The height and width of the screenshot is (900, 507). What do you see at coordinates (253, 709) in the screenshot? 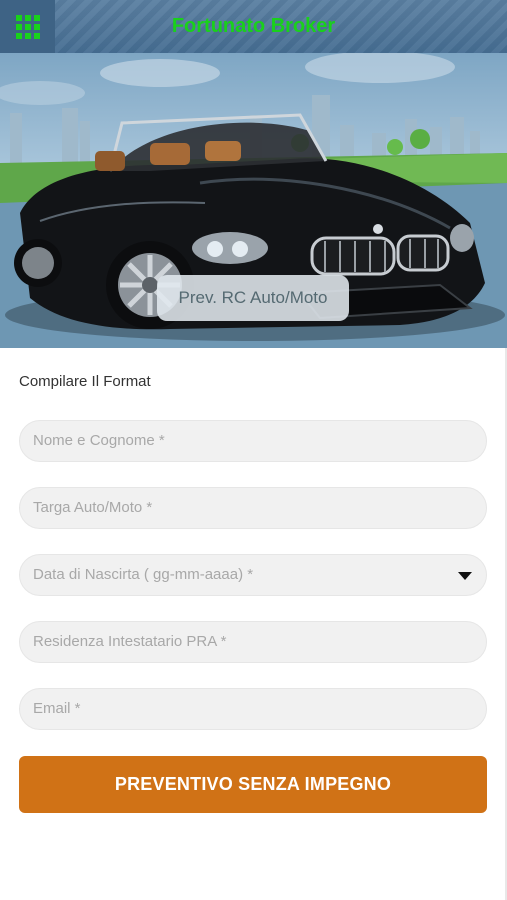
I see `email-field: Email *` at bounding box center [253, 709].